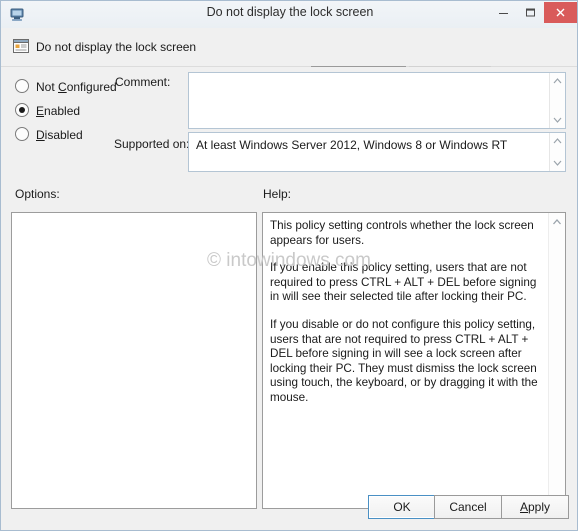  Describe the element at coordinates (557, 81) in the screenshot. I see `comment-scroll-up-icon` at that location.